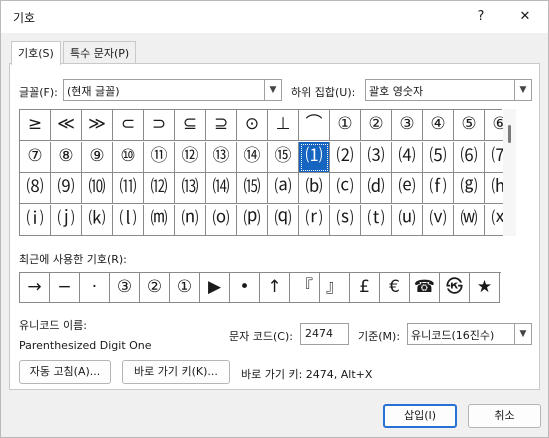  What do you see at coordinates (128, 157) in the screenshot?
I see `symbol-cell: ⑩` at bounding box center [128, 157].